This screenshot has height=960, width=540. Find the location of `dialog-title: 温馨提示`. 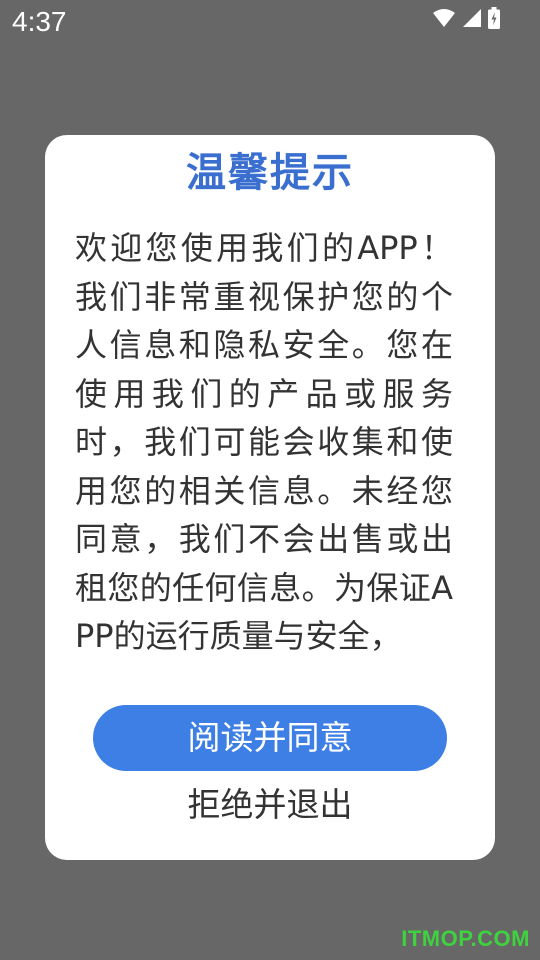

dialog-title: 温馨提示 is located at coordinates (270, 173).